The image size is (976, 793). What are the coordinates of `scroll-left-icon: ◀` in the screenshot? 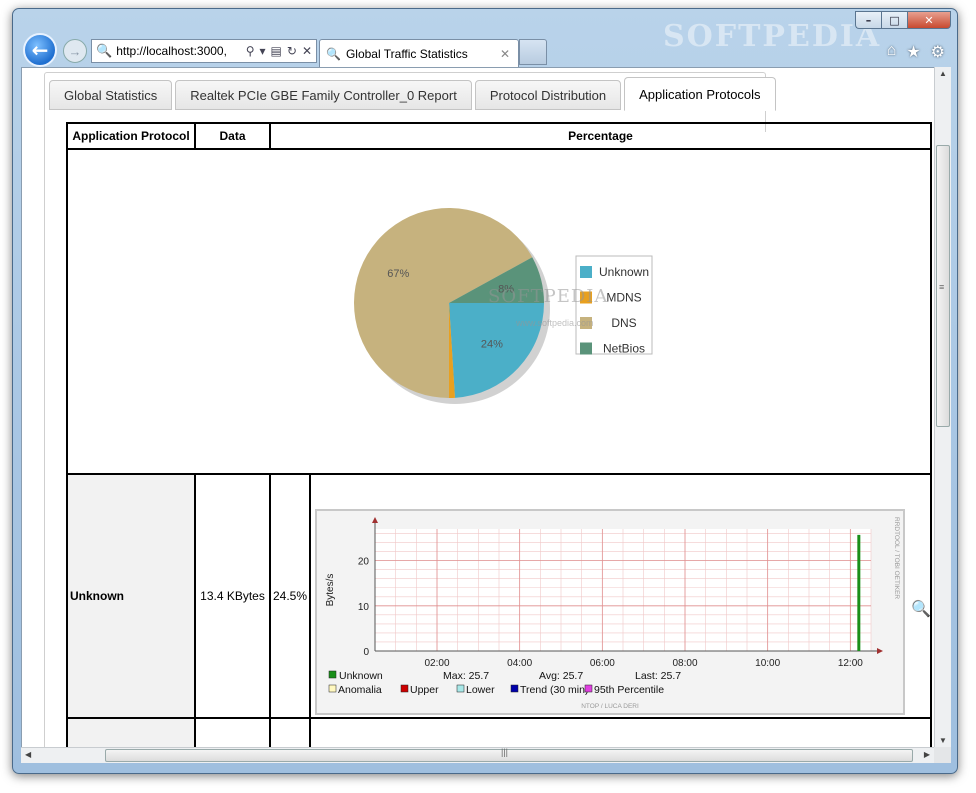 It's located at (28, 754).